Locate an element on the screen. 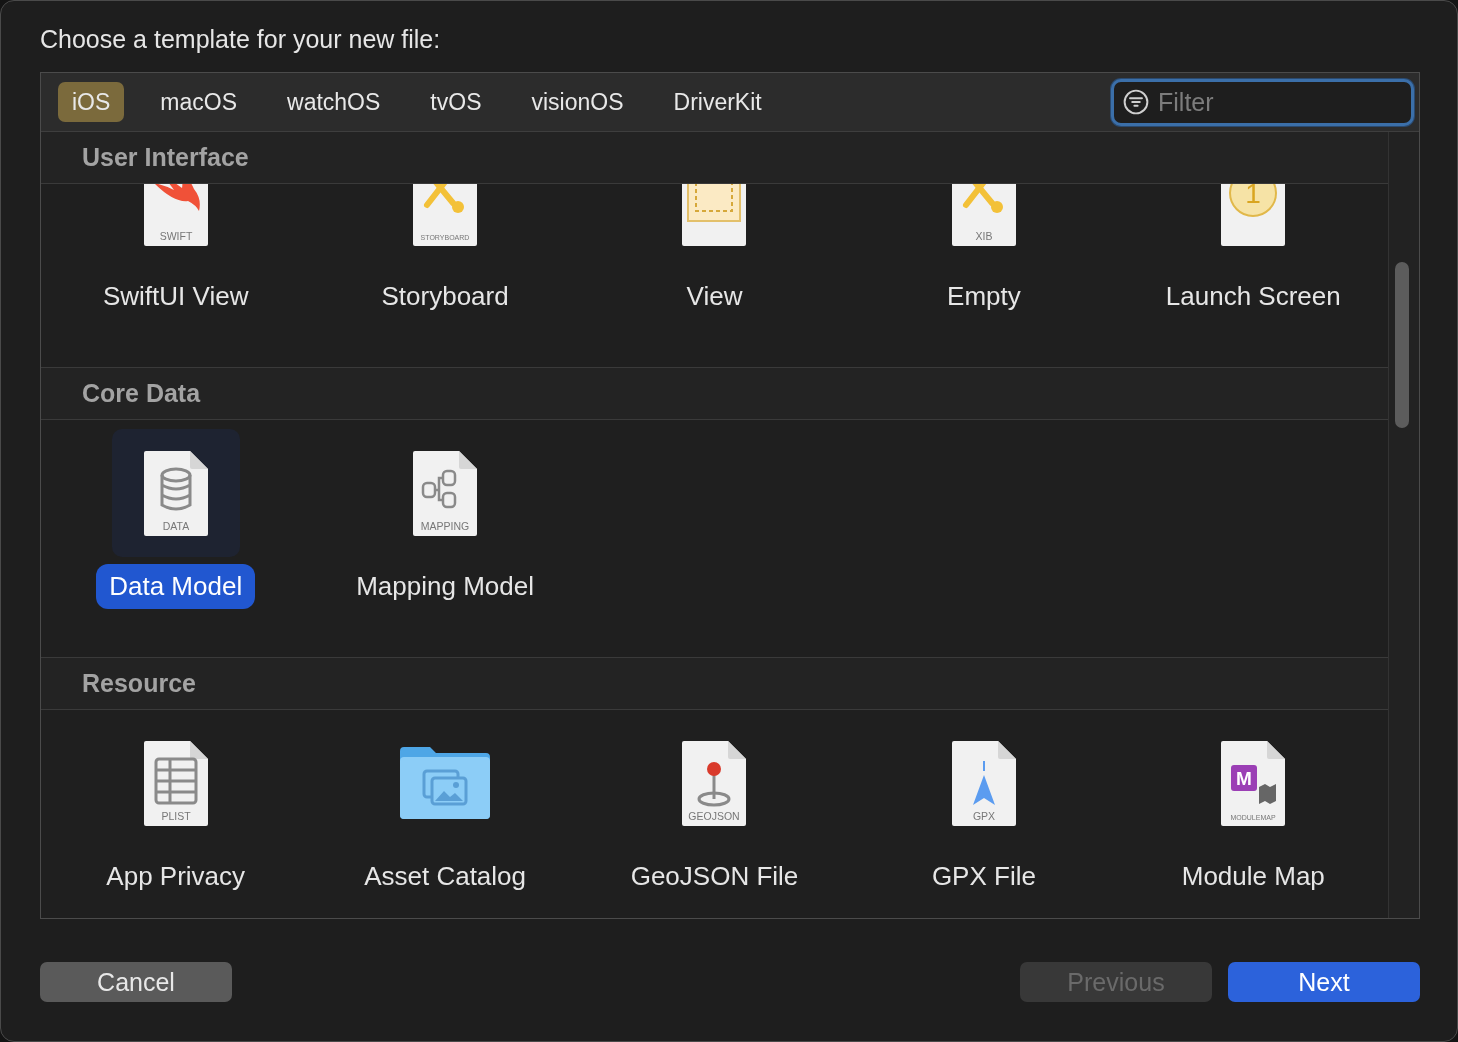 This screenshot has width=1458, height=1042. section-title: User Interface is located at coordinates (165, 157).